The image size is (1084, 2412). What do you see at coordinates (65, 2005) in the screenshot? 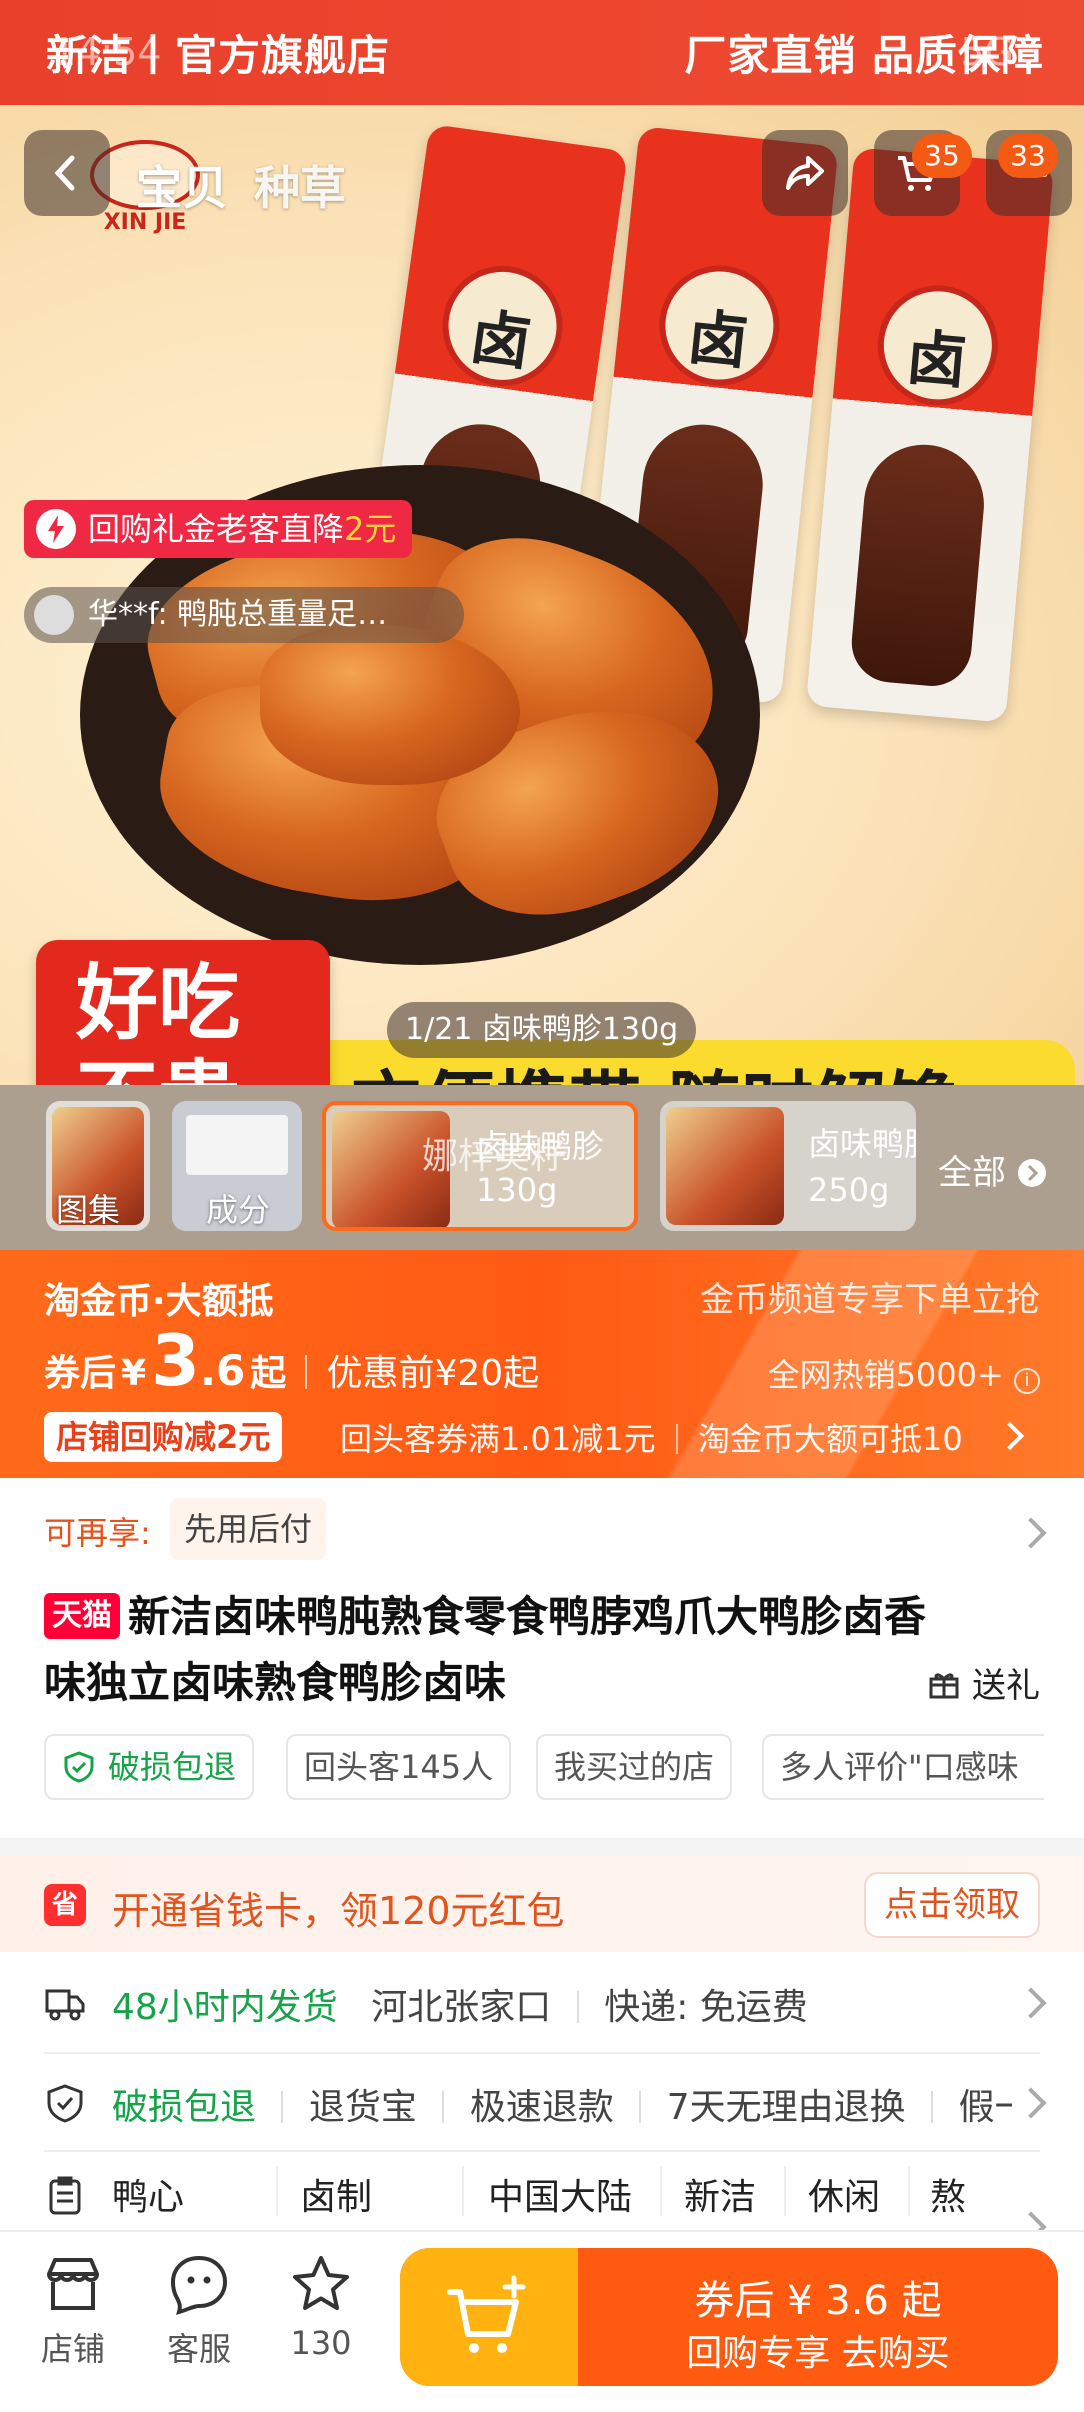
I see `truck-icon` at bounding box center [65, 2005].